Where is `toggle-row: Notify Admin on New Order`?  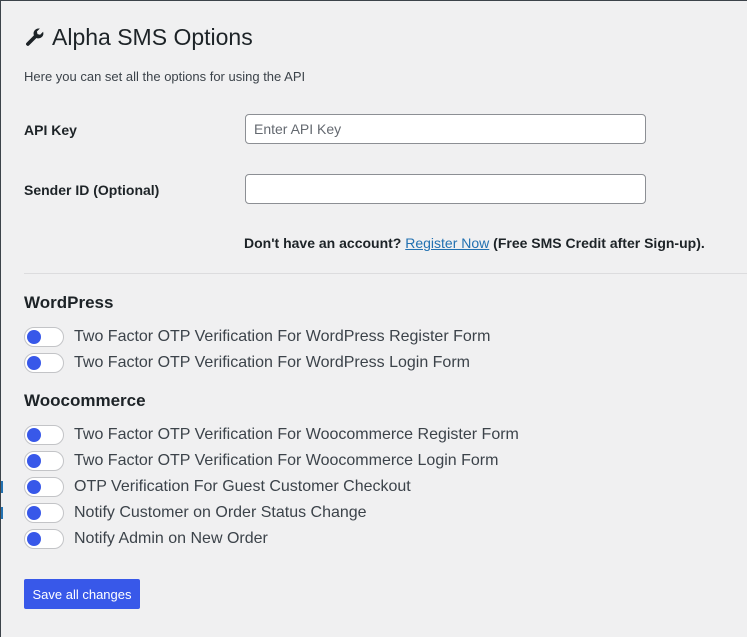
toggle-row: Notify Admin on New Order is located at coordinates (146, 539).